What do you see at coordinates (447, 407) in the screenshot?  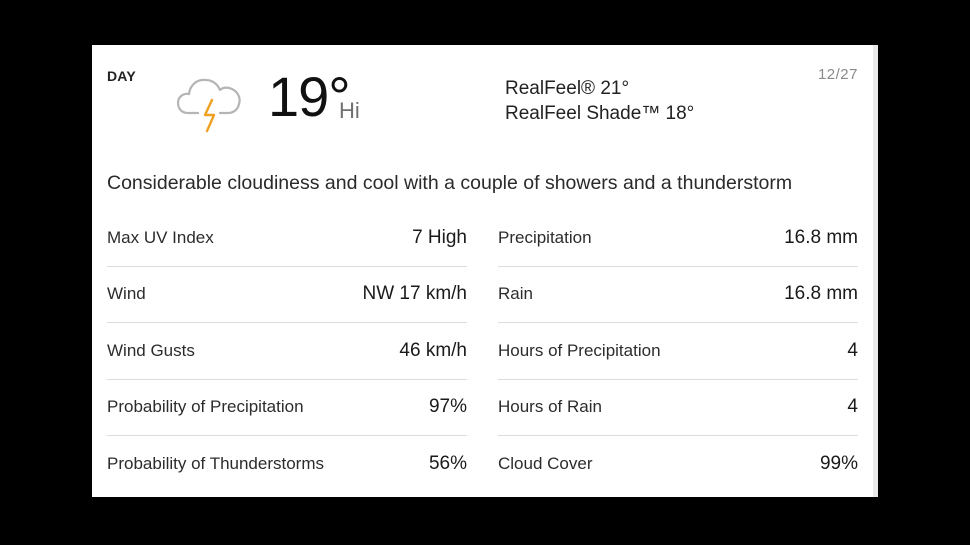 I see `detail-value: 97%` at bounding box center [447, 407].